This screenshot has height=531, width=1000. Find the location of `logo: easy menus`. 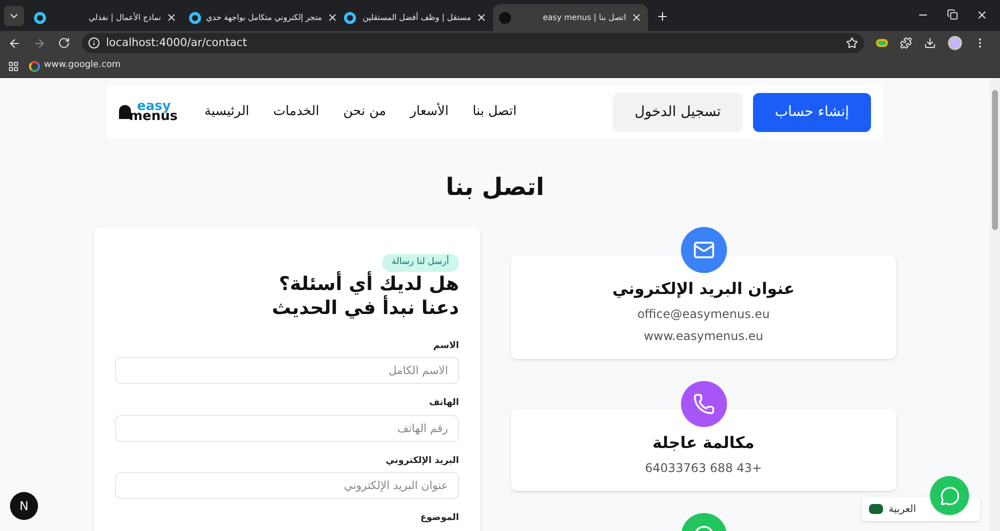

logo: easy menus is located at coordinates (148, 112).